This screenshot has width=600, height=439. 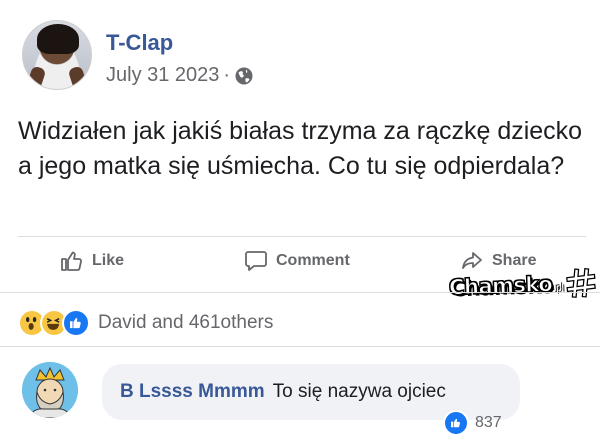 What do you see at coordinates (57, 55) in the screenshot?
I see `author-avatar` at bounding box center [57, 55].